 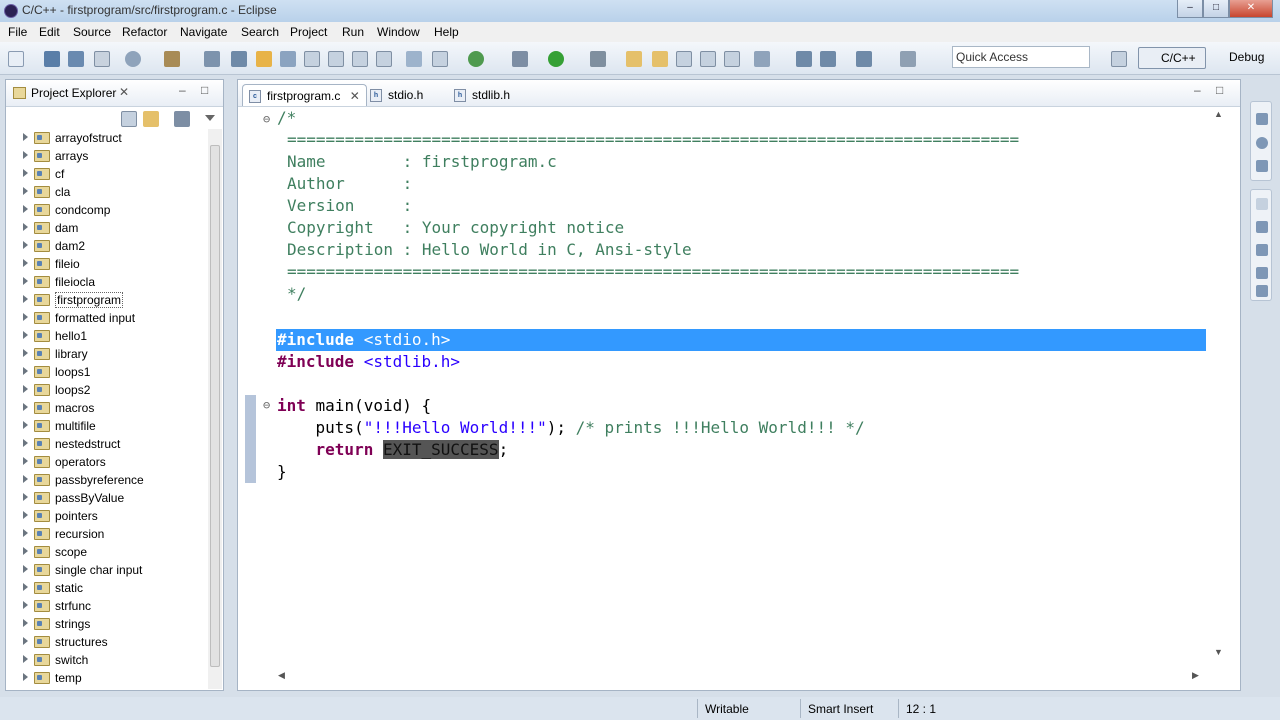 I want to click on project-item: formatted input, so click(x=106, y=318).